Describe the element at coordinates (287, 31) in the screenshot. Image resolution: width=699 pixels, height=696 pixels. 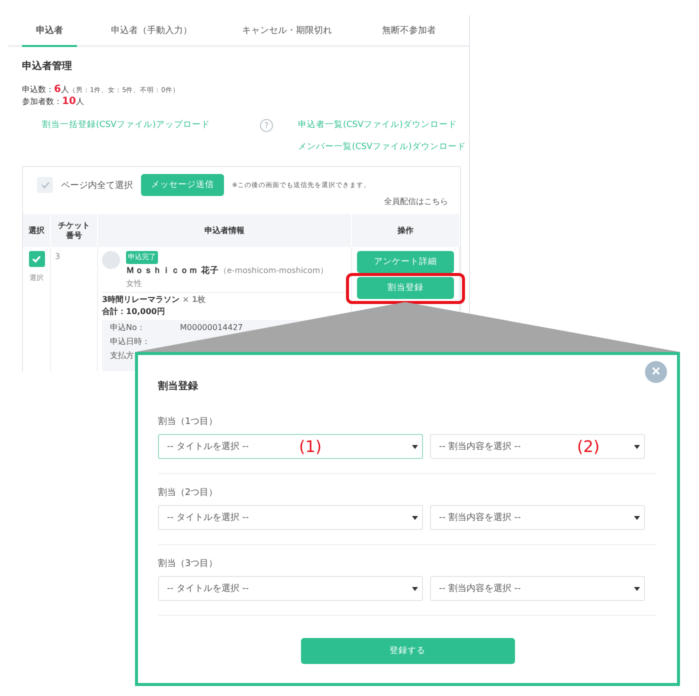
I see `tab: キャンセル・期限切れ` at that location.